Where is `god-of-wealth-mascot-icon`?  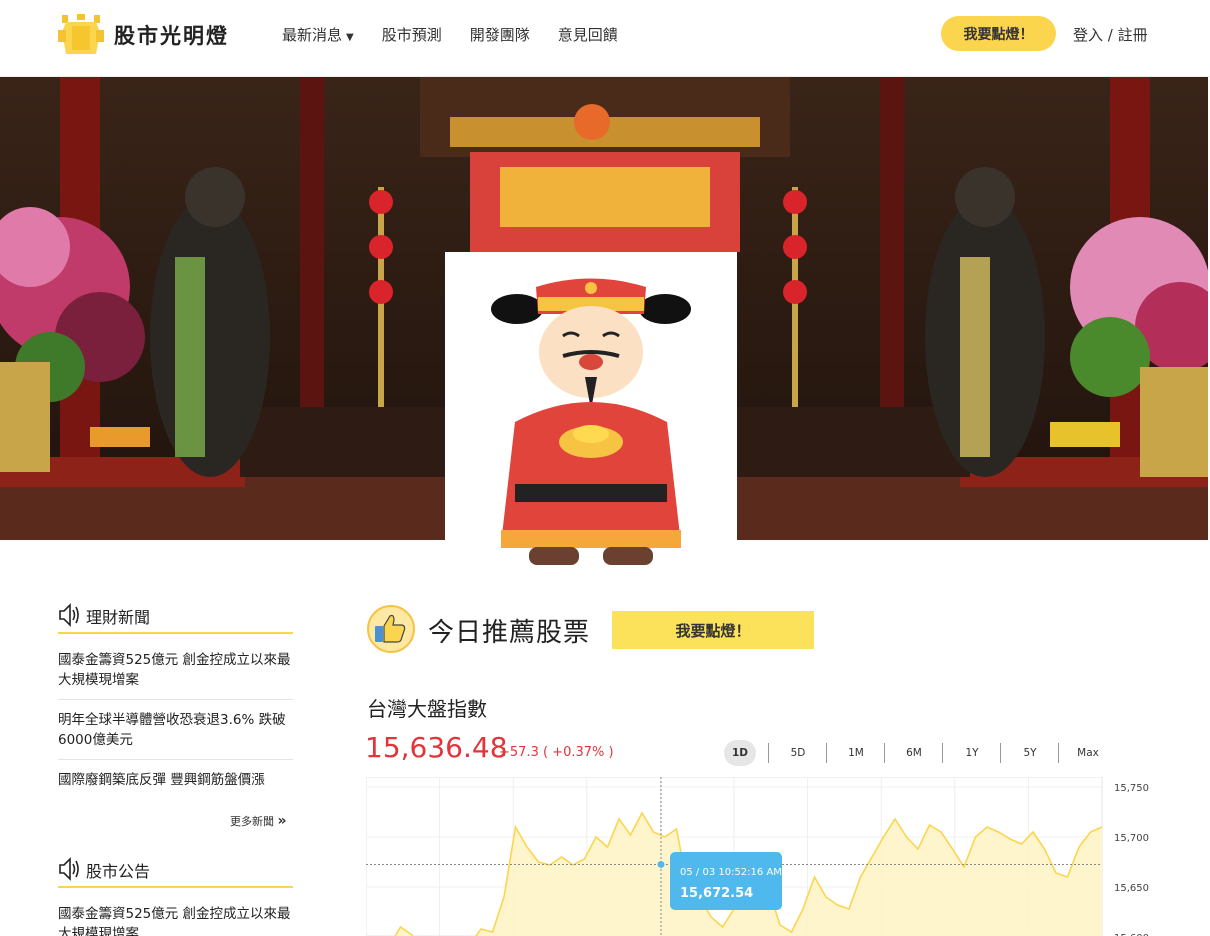 god-of-wealth-mascot-icon is located at coordinates (591, 421).